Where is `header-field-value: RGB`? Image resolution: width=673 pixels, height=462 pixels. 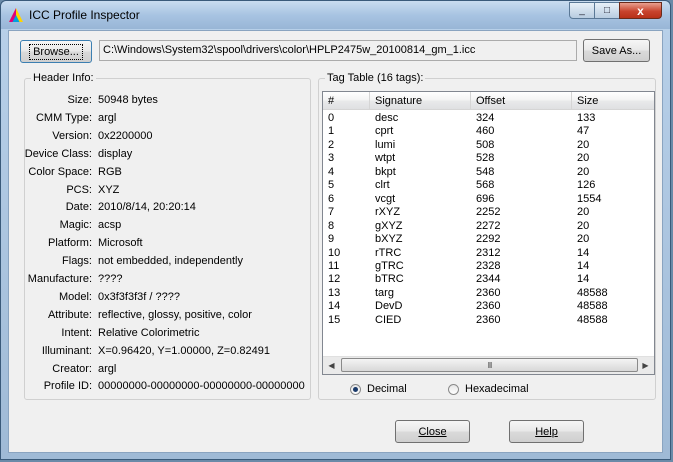 header-field-value: RGB is located at coordinates (110, 171).